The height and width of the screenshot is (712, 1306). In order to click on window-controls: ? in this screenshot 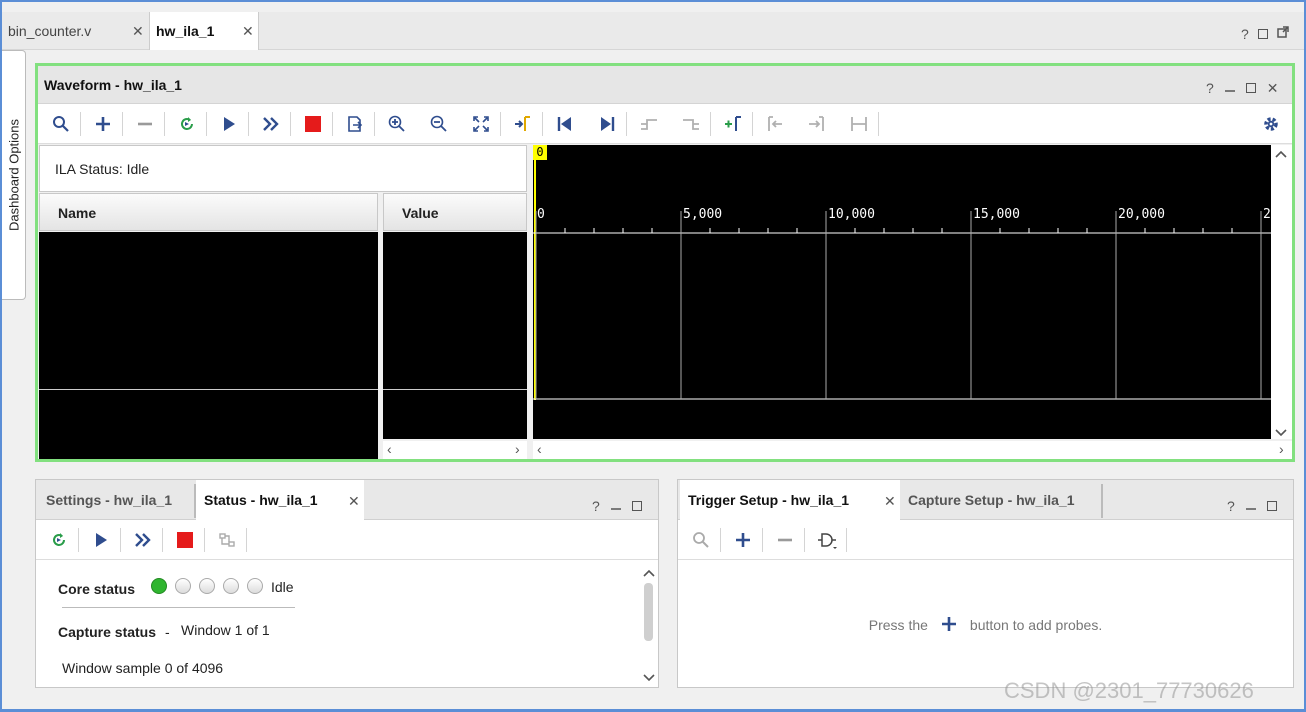, I will do `click(1265, 33)`.